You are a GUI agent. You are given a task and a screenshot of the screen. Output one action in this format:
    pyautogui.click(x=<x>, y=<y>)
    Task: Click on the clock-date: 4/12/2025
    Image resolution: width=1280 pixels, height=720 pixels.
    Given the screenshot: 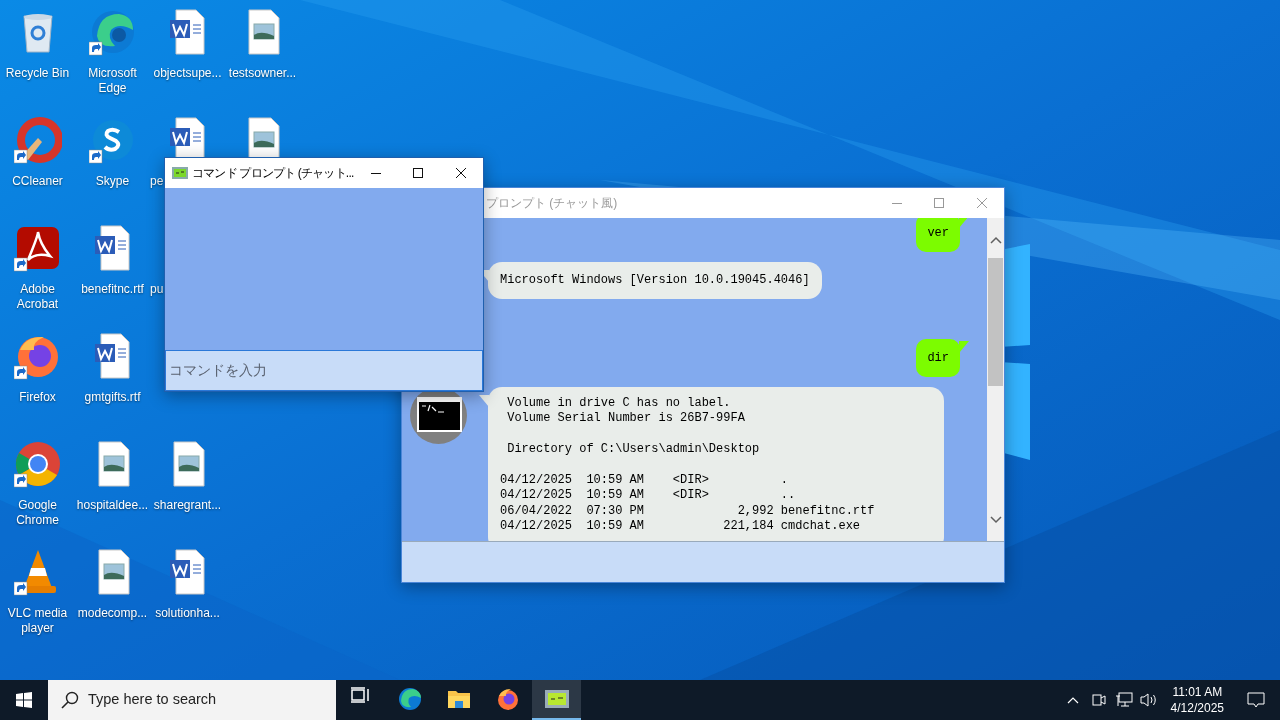 What is the action you would take?
    pyautogui.click(x=1197, y=708)
    